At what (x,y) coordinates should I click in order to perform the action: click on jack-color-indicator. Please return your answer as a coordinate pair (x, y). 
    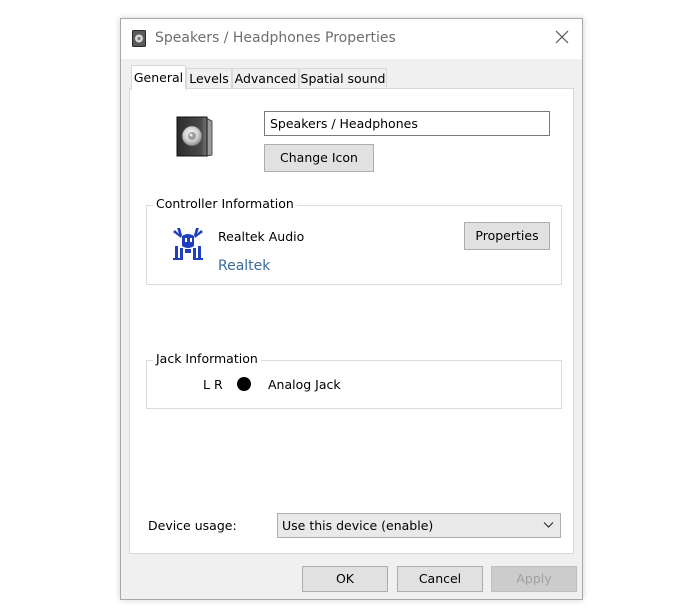
    Looking at the image, I should click on (244, 384).